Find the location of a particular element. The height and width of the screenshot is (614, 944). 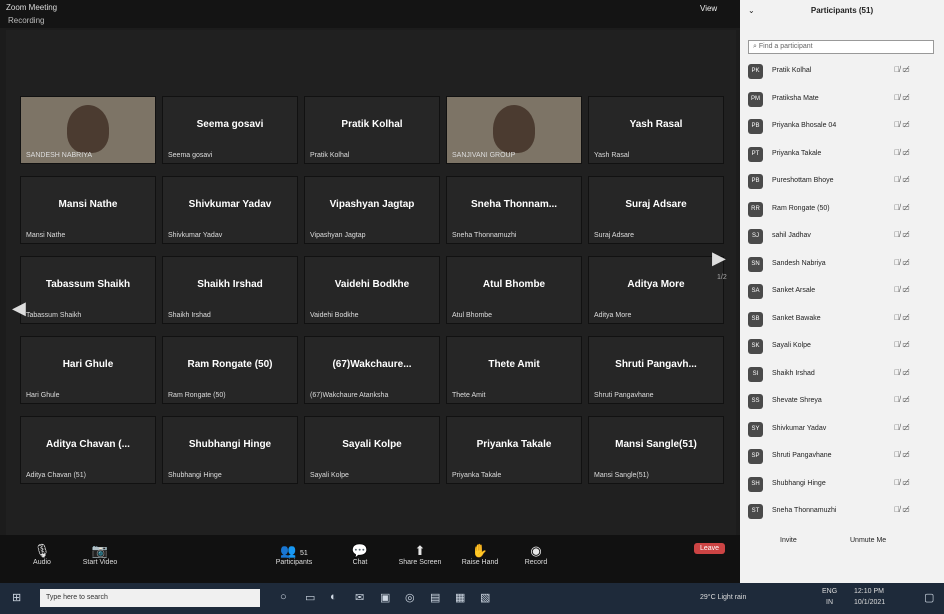

participant-tile: Priyanka Takale Priyanka Takale is located at coordinates (514, 450).